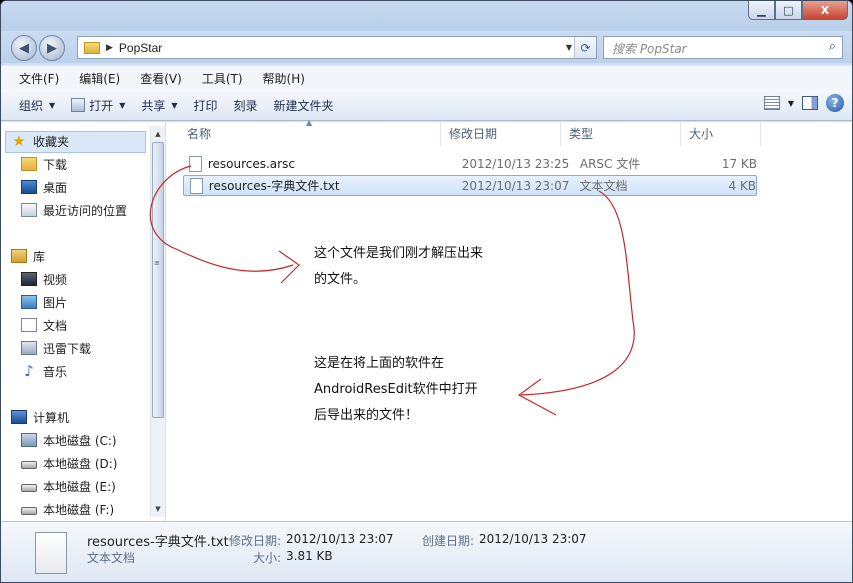 This screenshot has width=853, height=583. What do you see at coordinates (68, 486) in the screenshot?
I see `sidebar-item-drive-e: 本地磁盘 (E:)` at bounding box center [68, 486].